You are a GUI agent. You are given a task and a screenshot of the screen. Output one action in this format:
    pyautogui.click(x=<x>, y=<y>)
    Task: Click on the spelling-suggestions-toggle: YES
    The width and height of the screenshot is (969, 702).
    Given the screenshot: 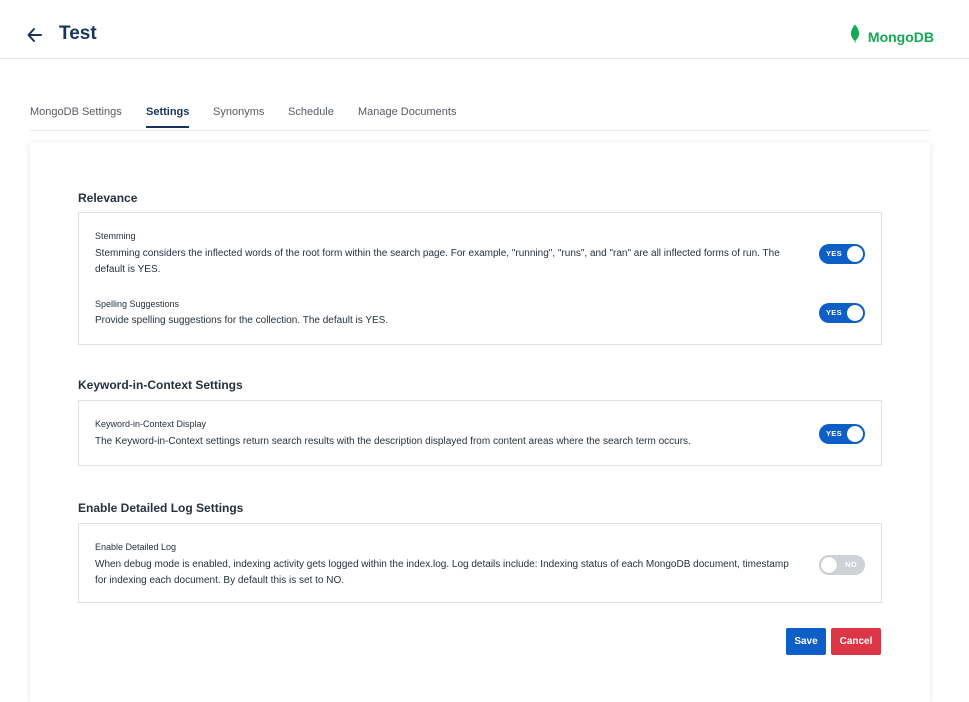 What is the action you would take?
    pyautogui.click(x=842, y=313)
    